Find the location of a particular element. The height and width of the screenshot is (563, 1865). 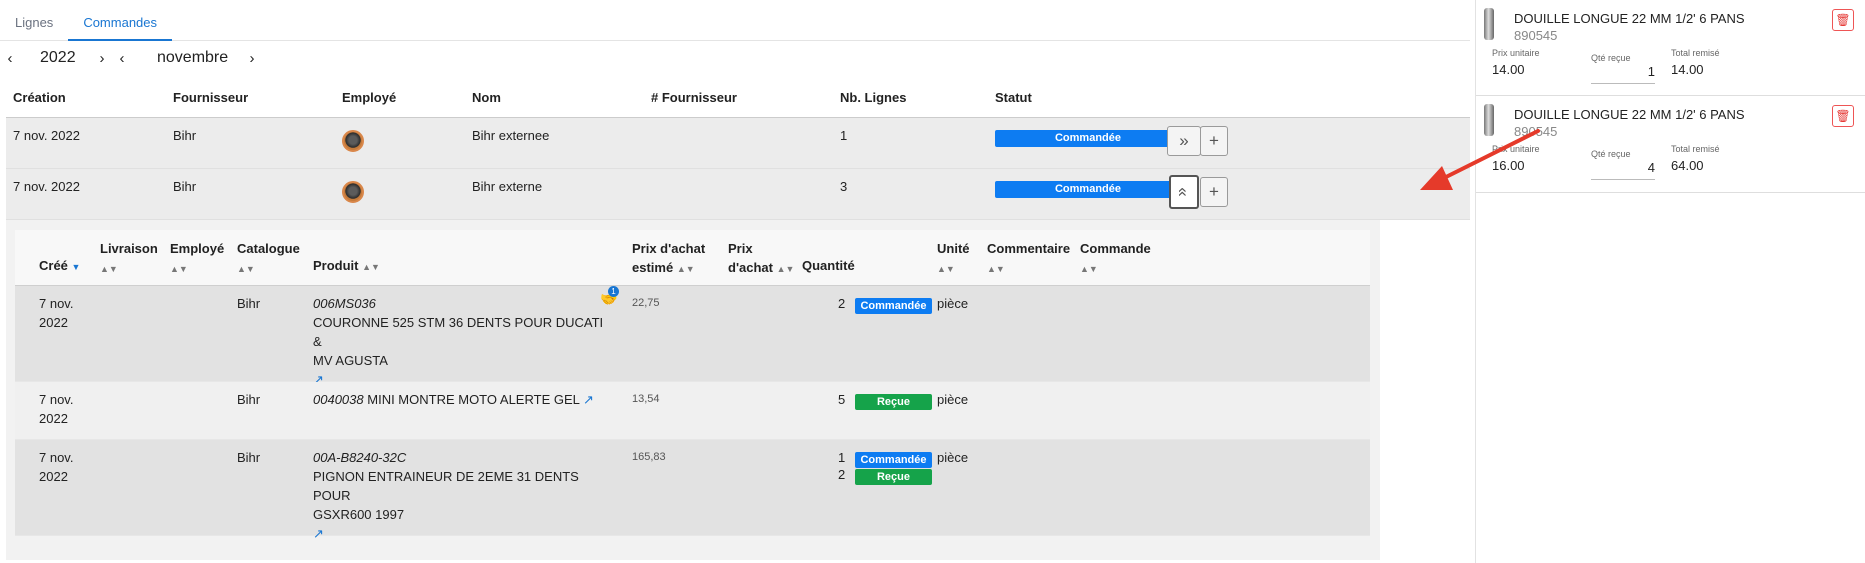

header-product: Produit ▲▼ is located at coordinates (346, 266).